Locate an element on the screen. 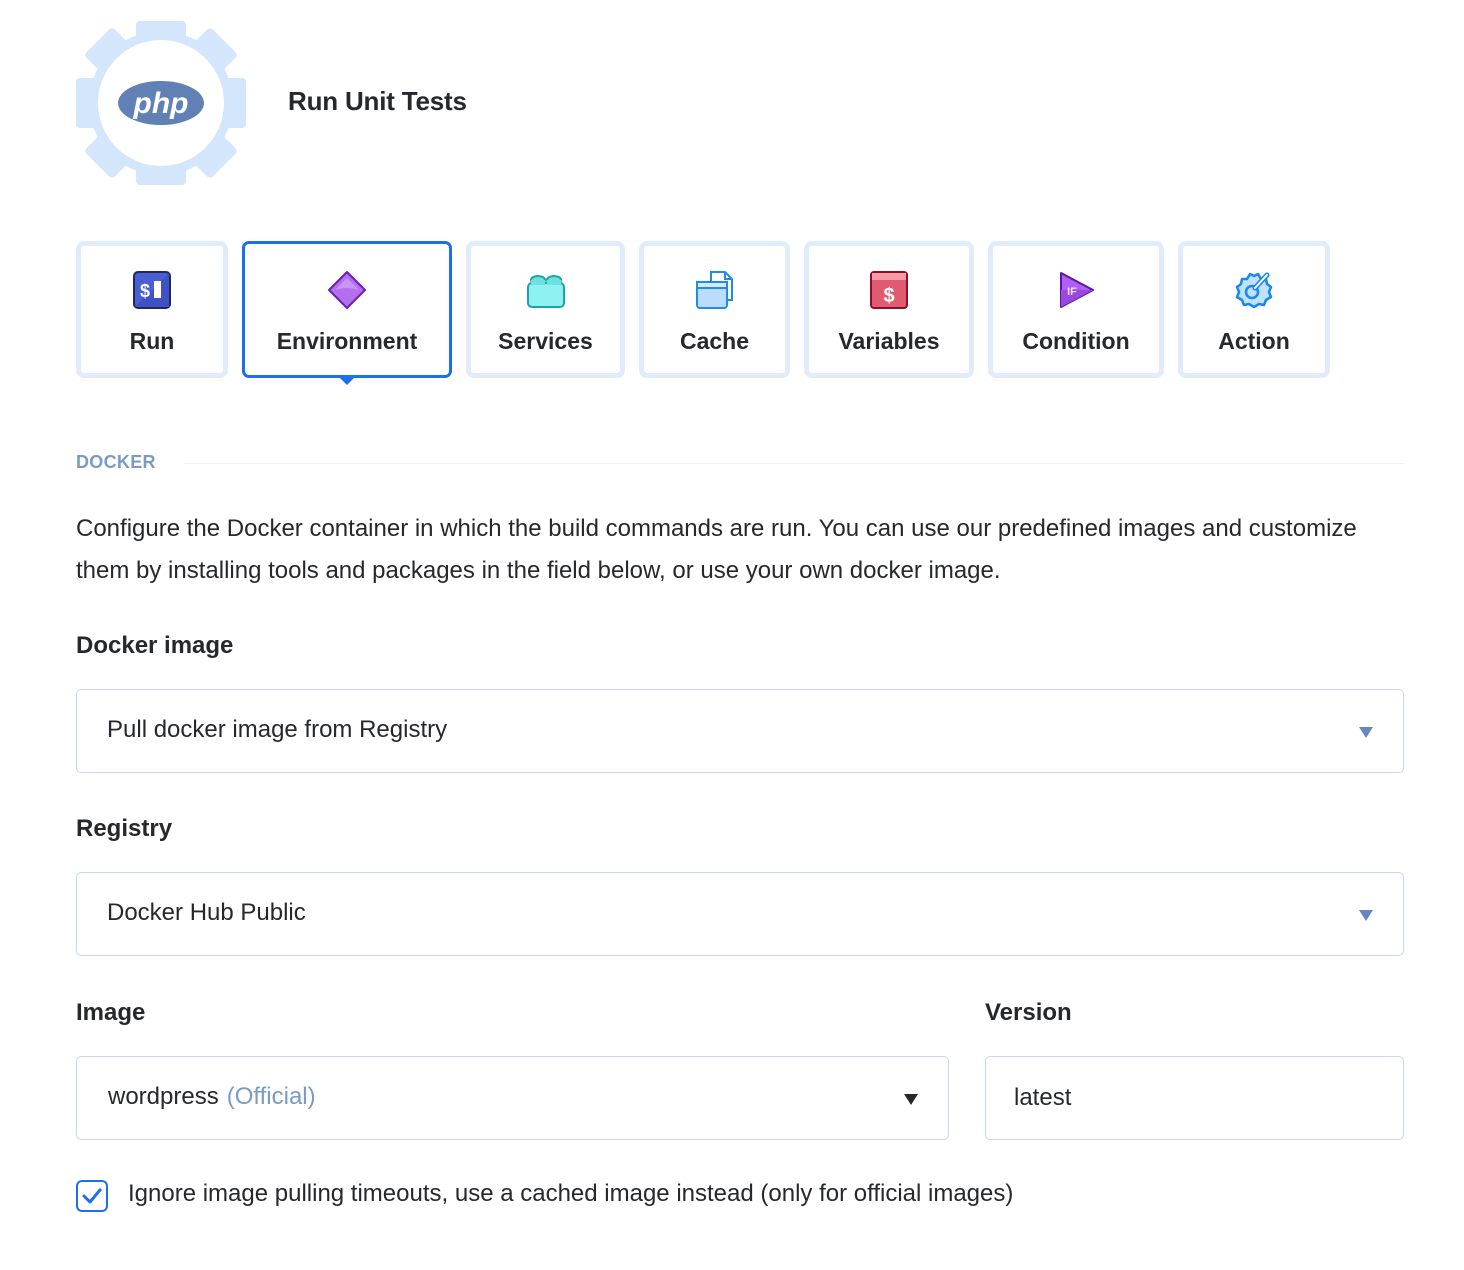 Image resolution: width=1464 pixels, height=1270 pixels. section-title: DOCKER is located at coordinates (116, 462).